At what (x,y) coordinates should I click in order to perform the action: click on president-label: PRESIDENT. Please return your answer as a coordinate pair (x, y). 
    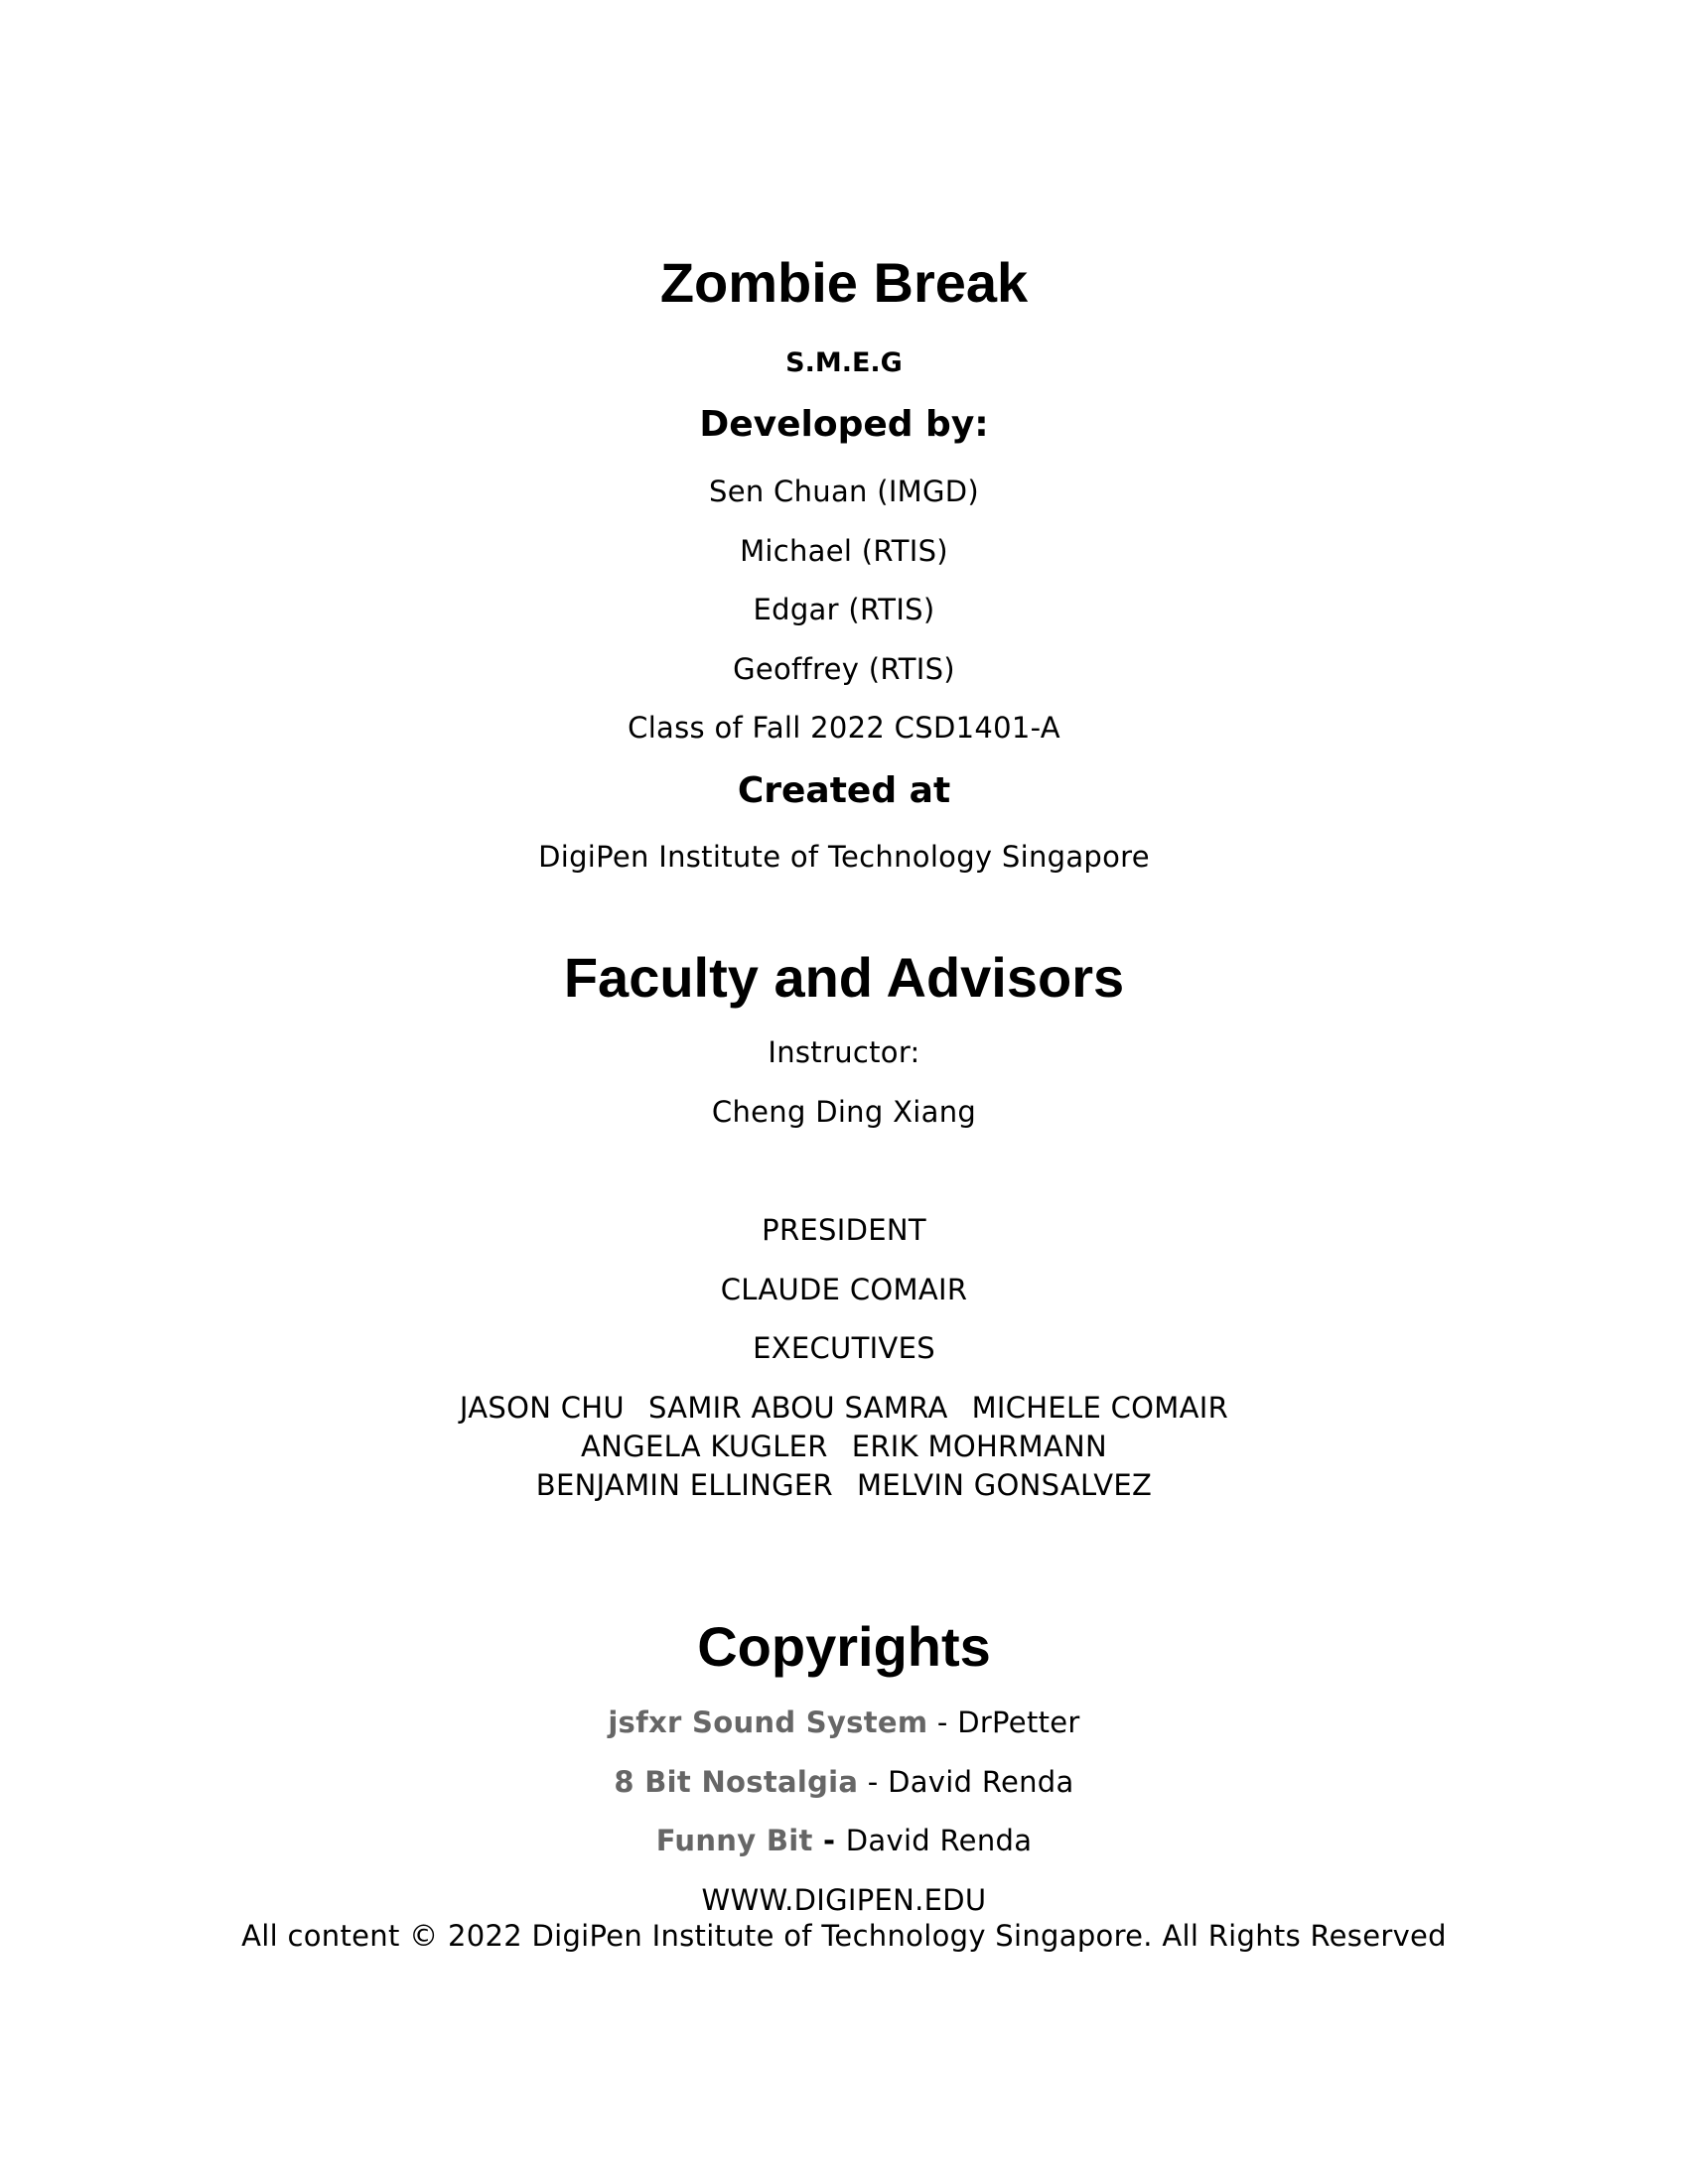
    Looking at the image, I should click on (844, 1230).